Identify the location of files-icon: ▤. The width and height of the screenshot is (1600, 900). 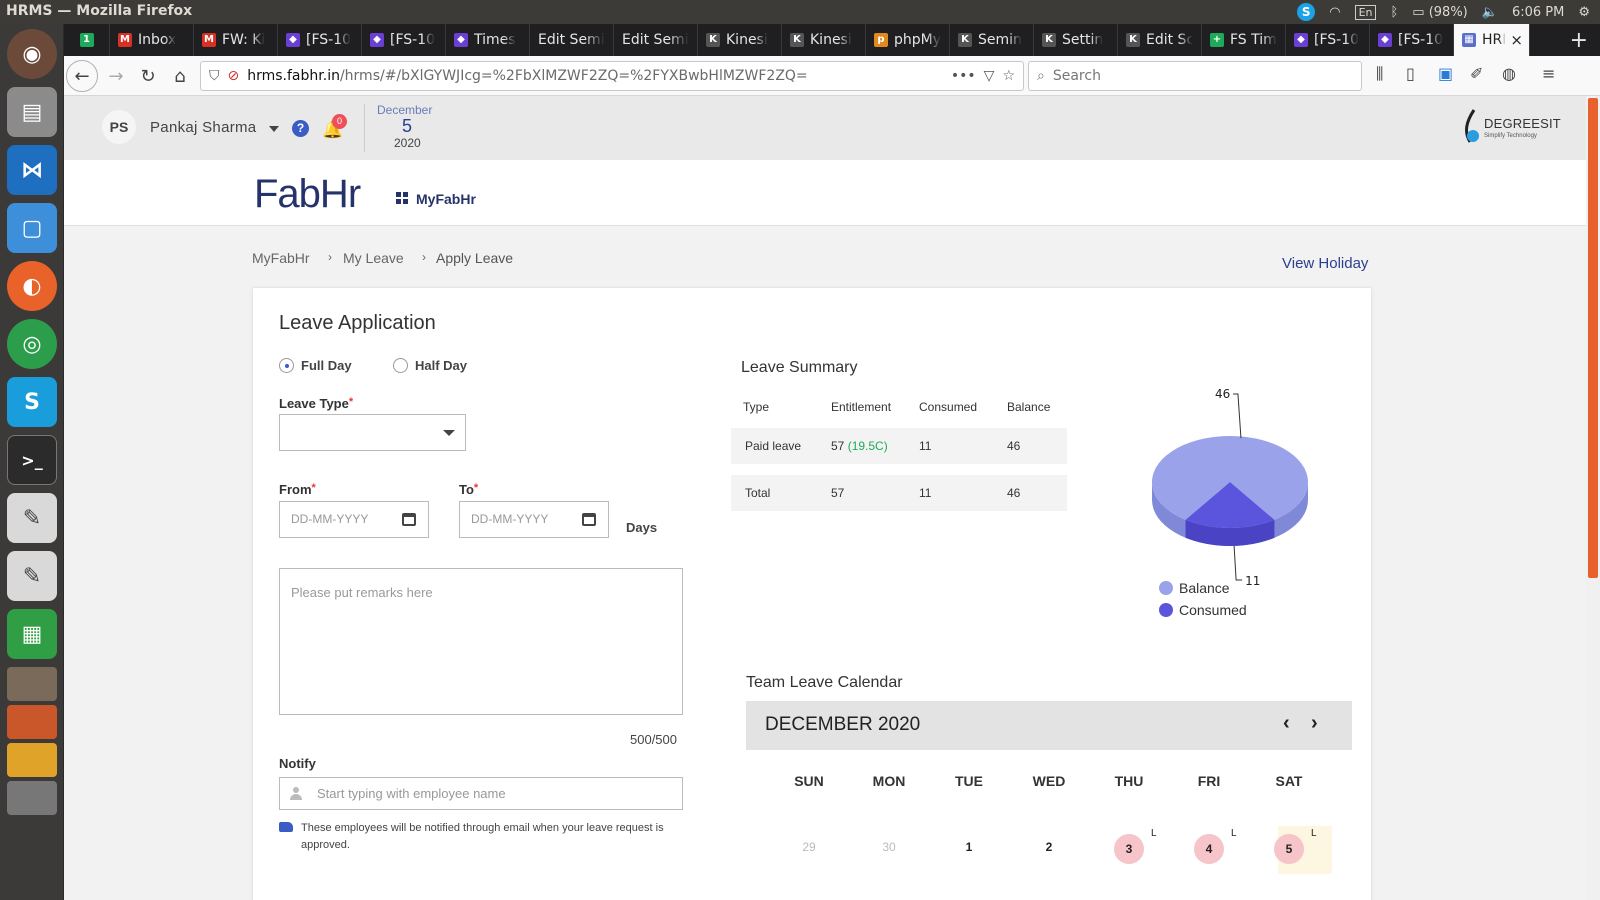
(32, 112).